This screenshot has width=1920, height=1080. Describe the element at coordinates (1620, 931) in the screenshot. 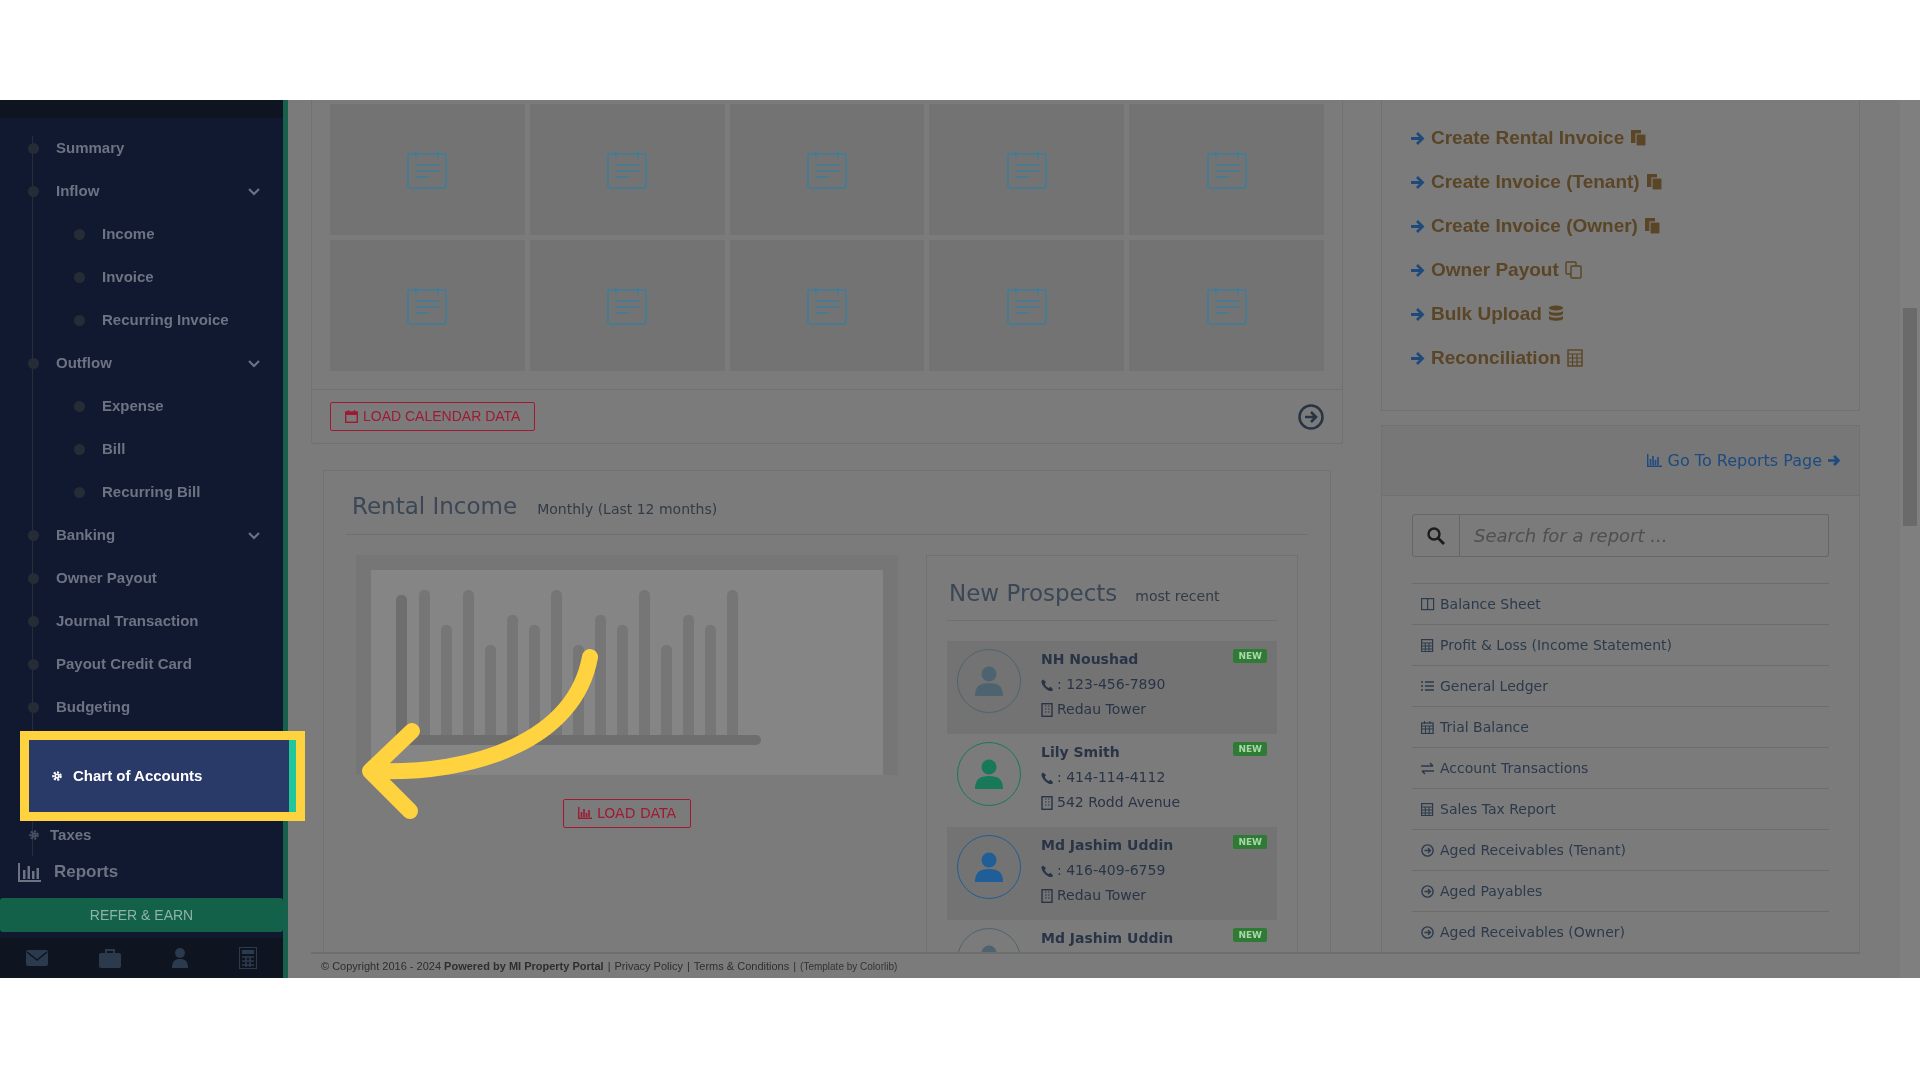

I see `report-link: Aged Receivables (Owner)` at that location.